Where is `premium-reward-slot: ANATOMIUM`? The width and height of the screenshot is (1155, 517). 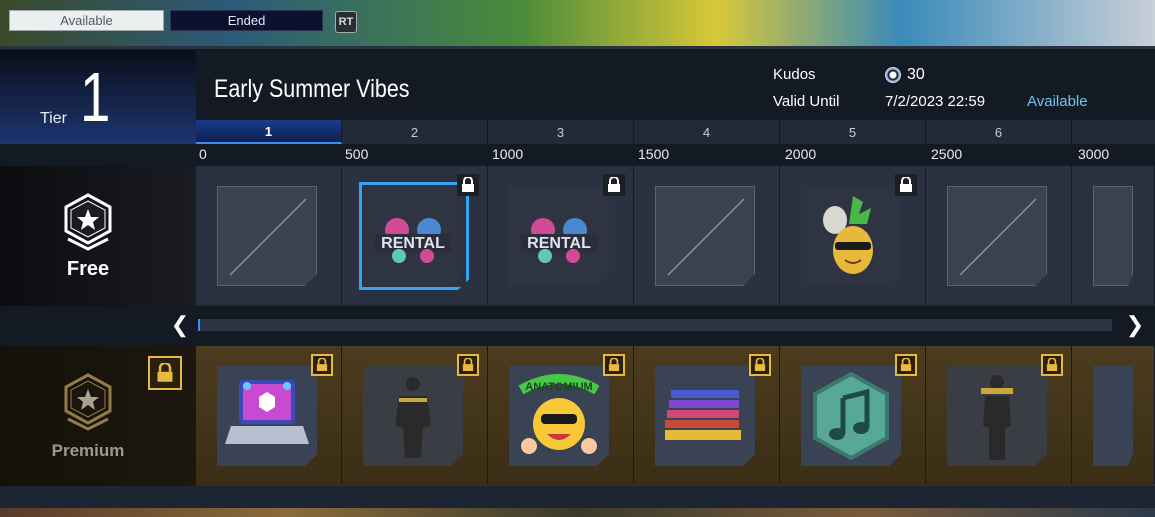
premium-reward-slot: ANATOMIUM is located at coordinates (561, 415).